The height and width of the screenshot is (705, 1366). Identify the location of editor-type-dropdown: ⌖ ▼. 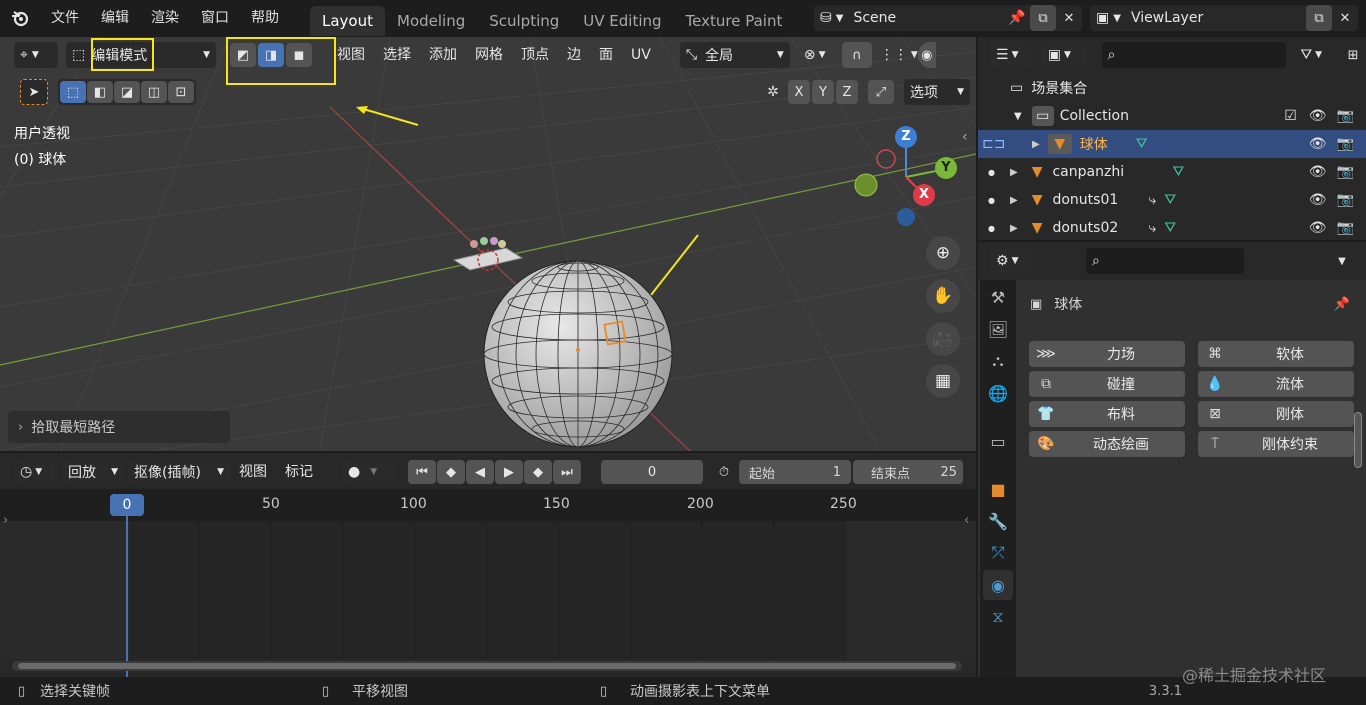
(36, 55).